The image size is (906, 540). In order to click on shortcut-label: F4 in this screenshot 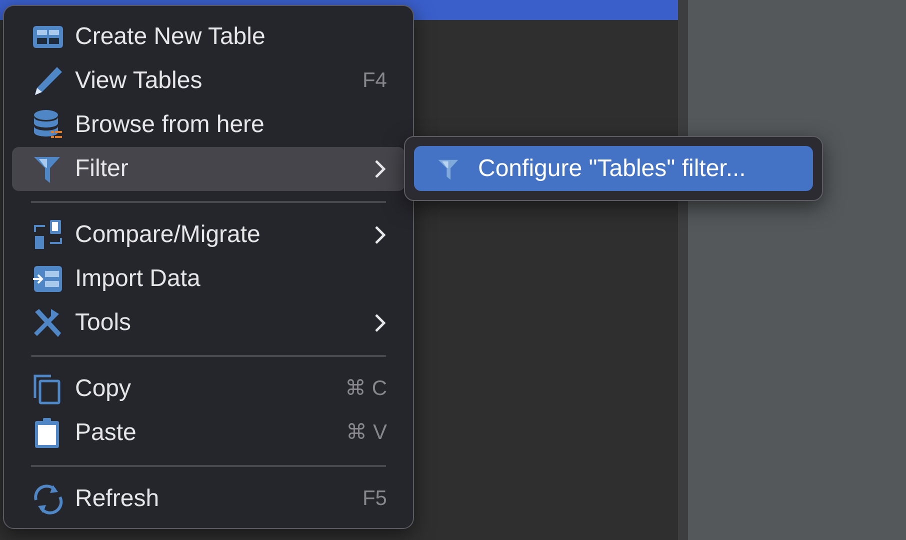, I will do `click(374, 81)`.